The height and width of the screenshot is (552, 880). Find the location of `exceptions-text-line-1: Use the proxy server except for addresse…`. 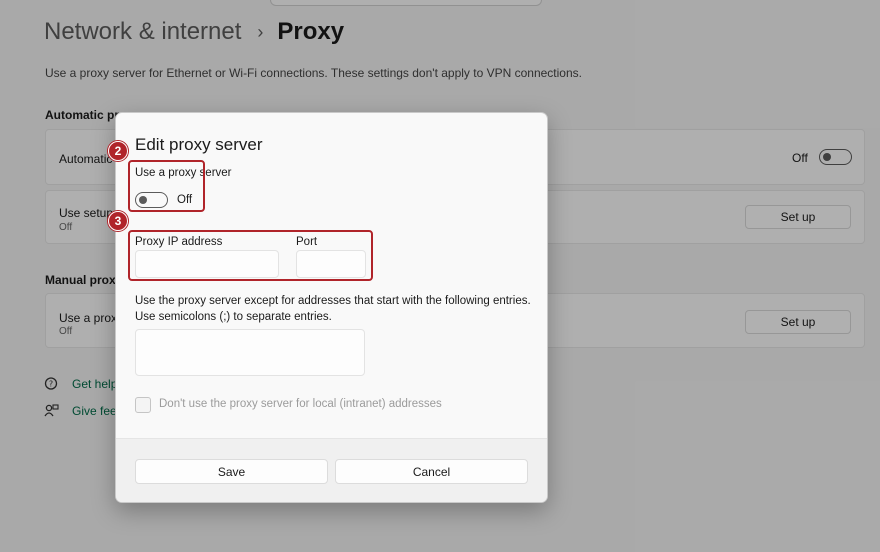

exceptions-text-line-1: Use the proxy server except for addresse… is located at coordinates (333, 301).